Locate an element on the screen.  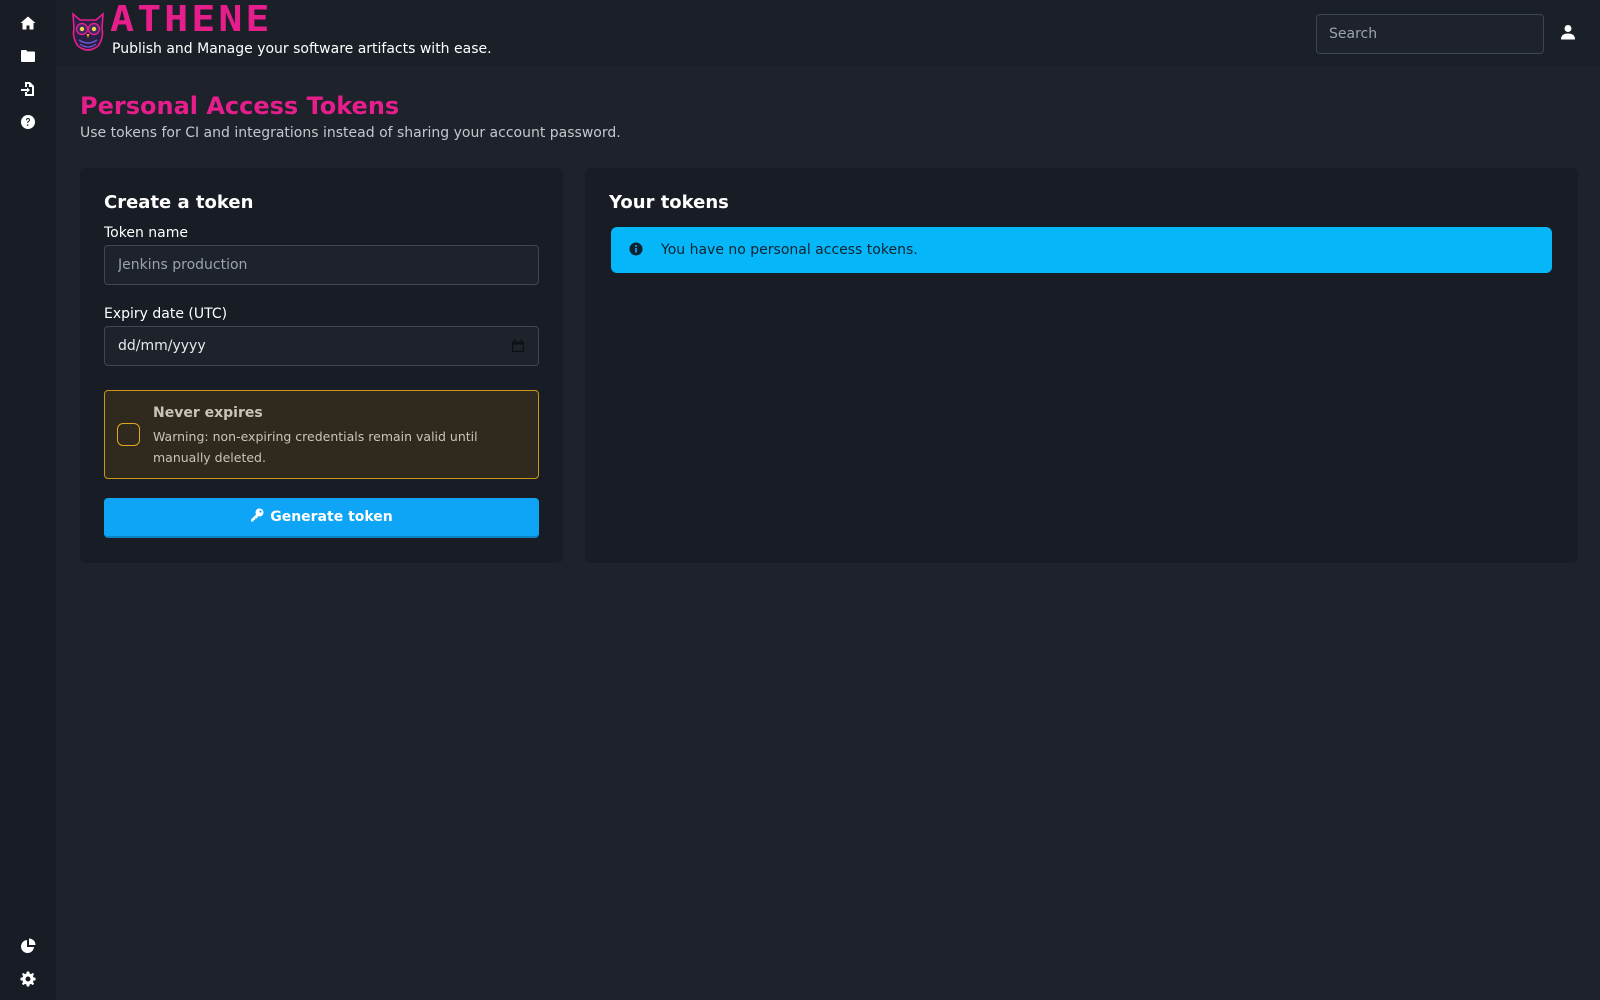
file-import-icon is located at coordinates (28, 89).